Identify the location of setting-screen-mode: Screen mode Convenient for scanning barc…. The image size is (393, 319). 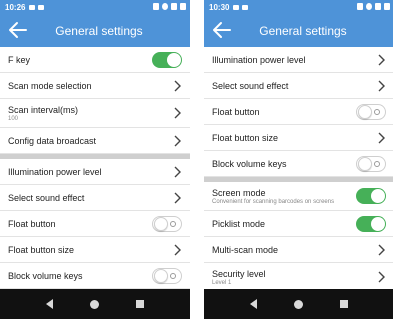
(298, 196).